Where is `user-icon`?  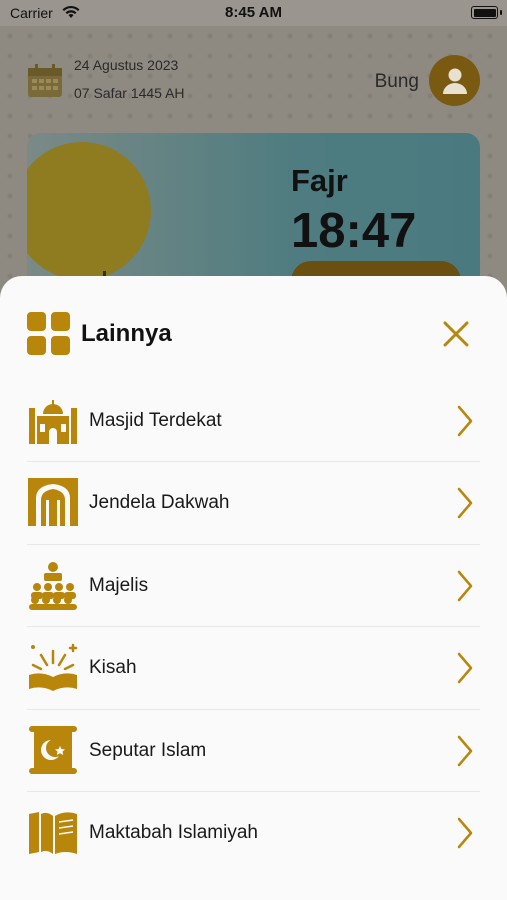 user-icon is located at coordinates (454, 81).